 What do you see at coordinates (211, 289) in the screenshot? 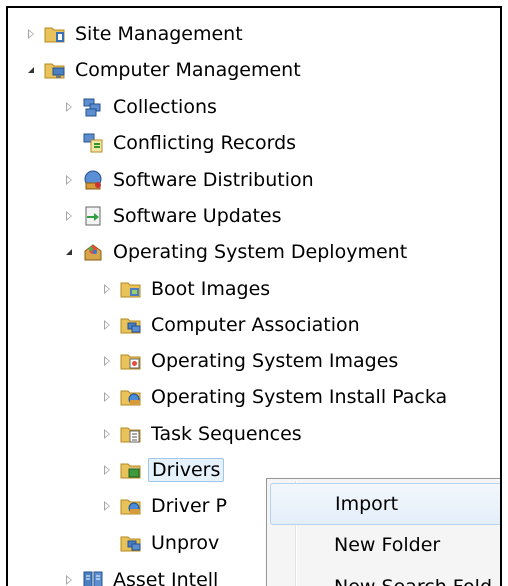
I see `tree-item-label: Boot Images` at bounding box center [211, 289].